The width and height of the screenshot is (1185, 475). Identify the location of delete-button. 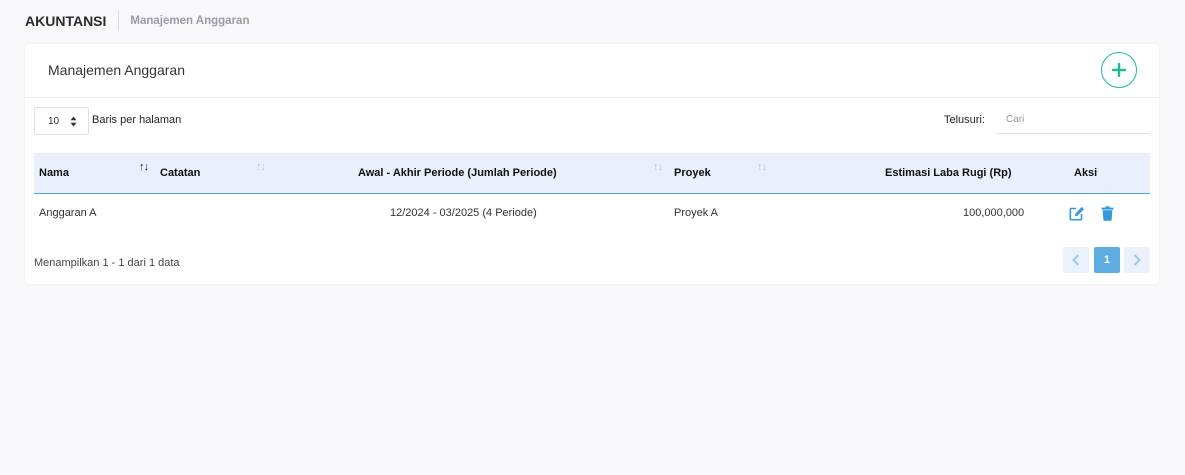
(1107, 213).